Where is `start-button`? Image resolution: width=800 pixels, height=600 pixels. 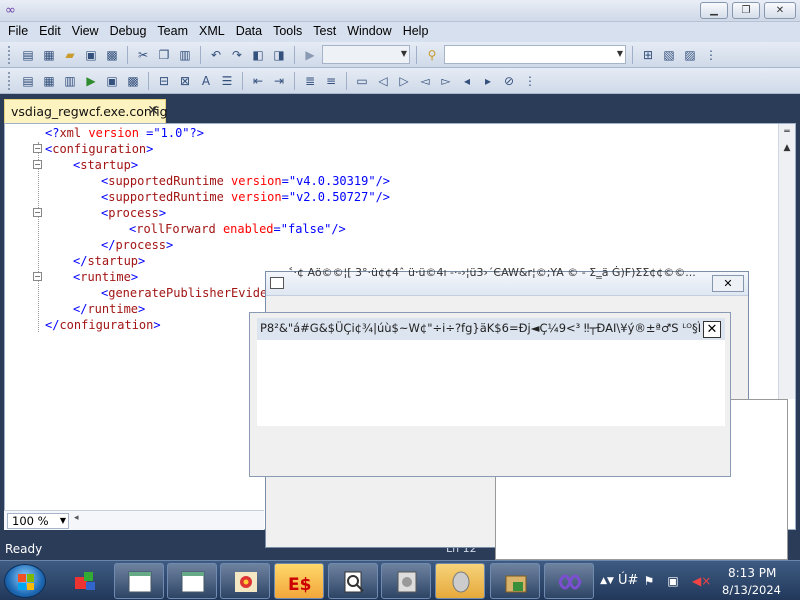 start-button is located at coordinates (25, 581).